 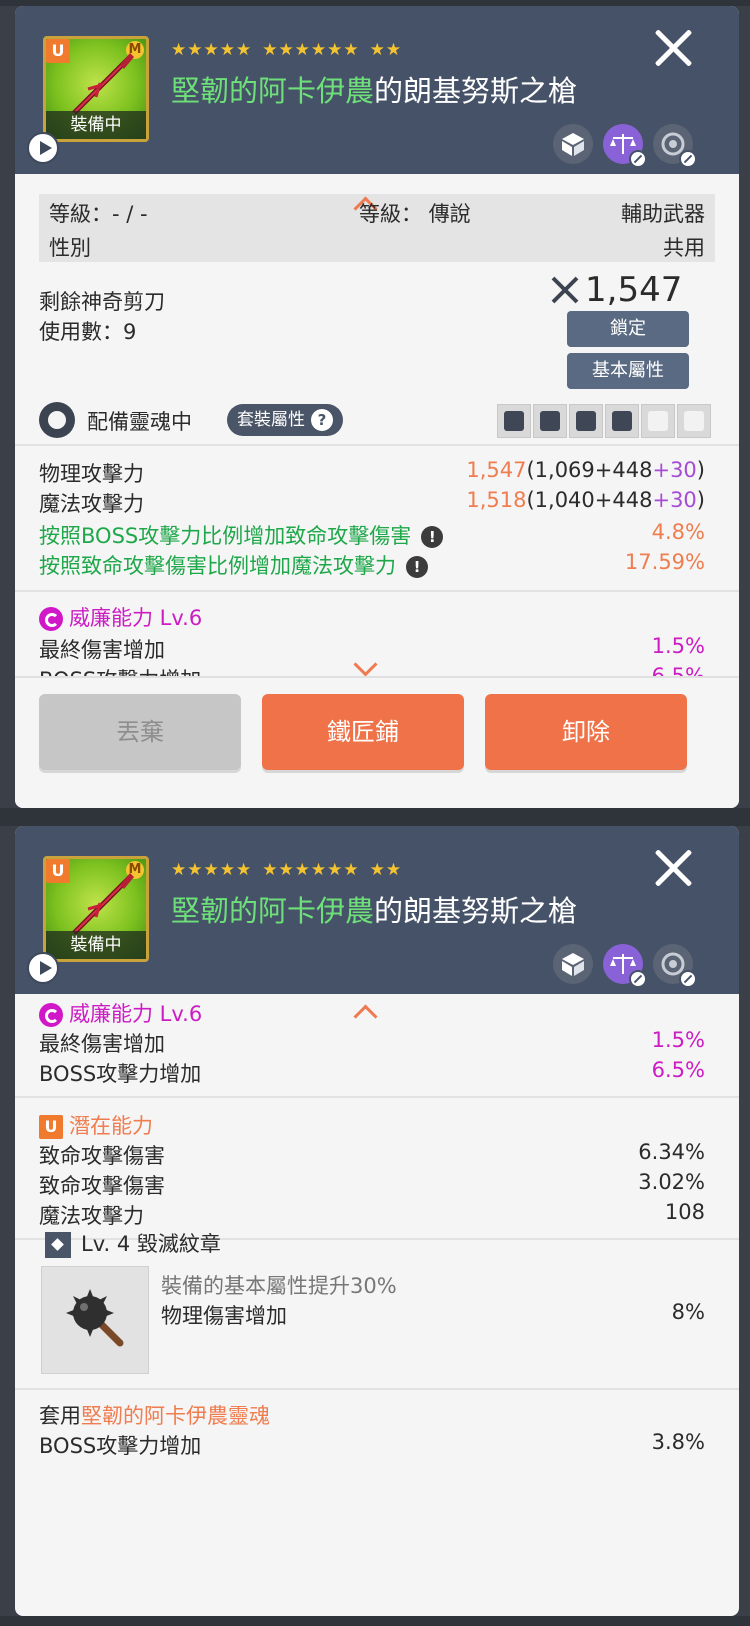 I want to click on emblem-desc: 裝備的基本屬性提升30%, so click(x=279, y=1286).